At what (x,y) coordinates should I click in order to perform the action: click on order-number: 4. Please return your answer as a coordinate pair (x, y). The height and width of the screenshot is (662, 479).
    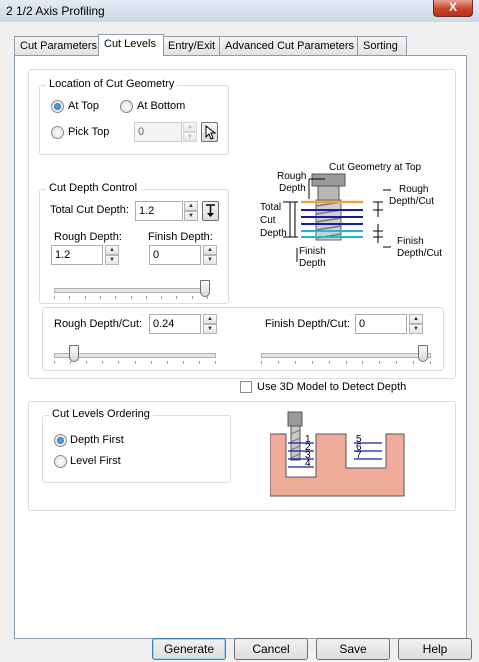
    Looking at the image, I should click on (308, 463).